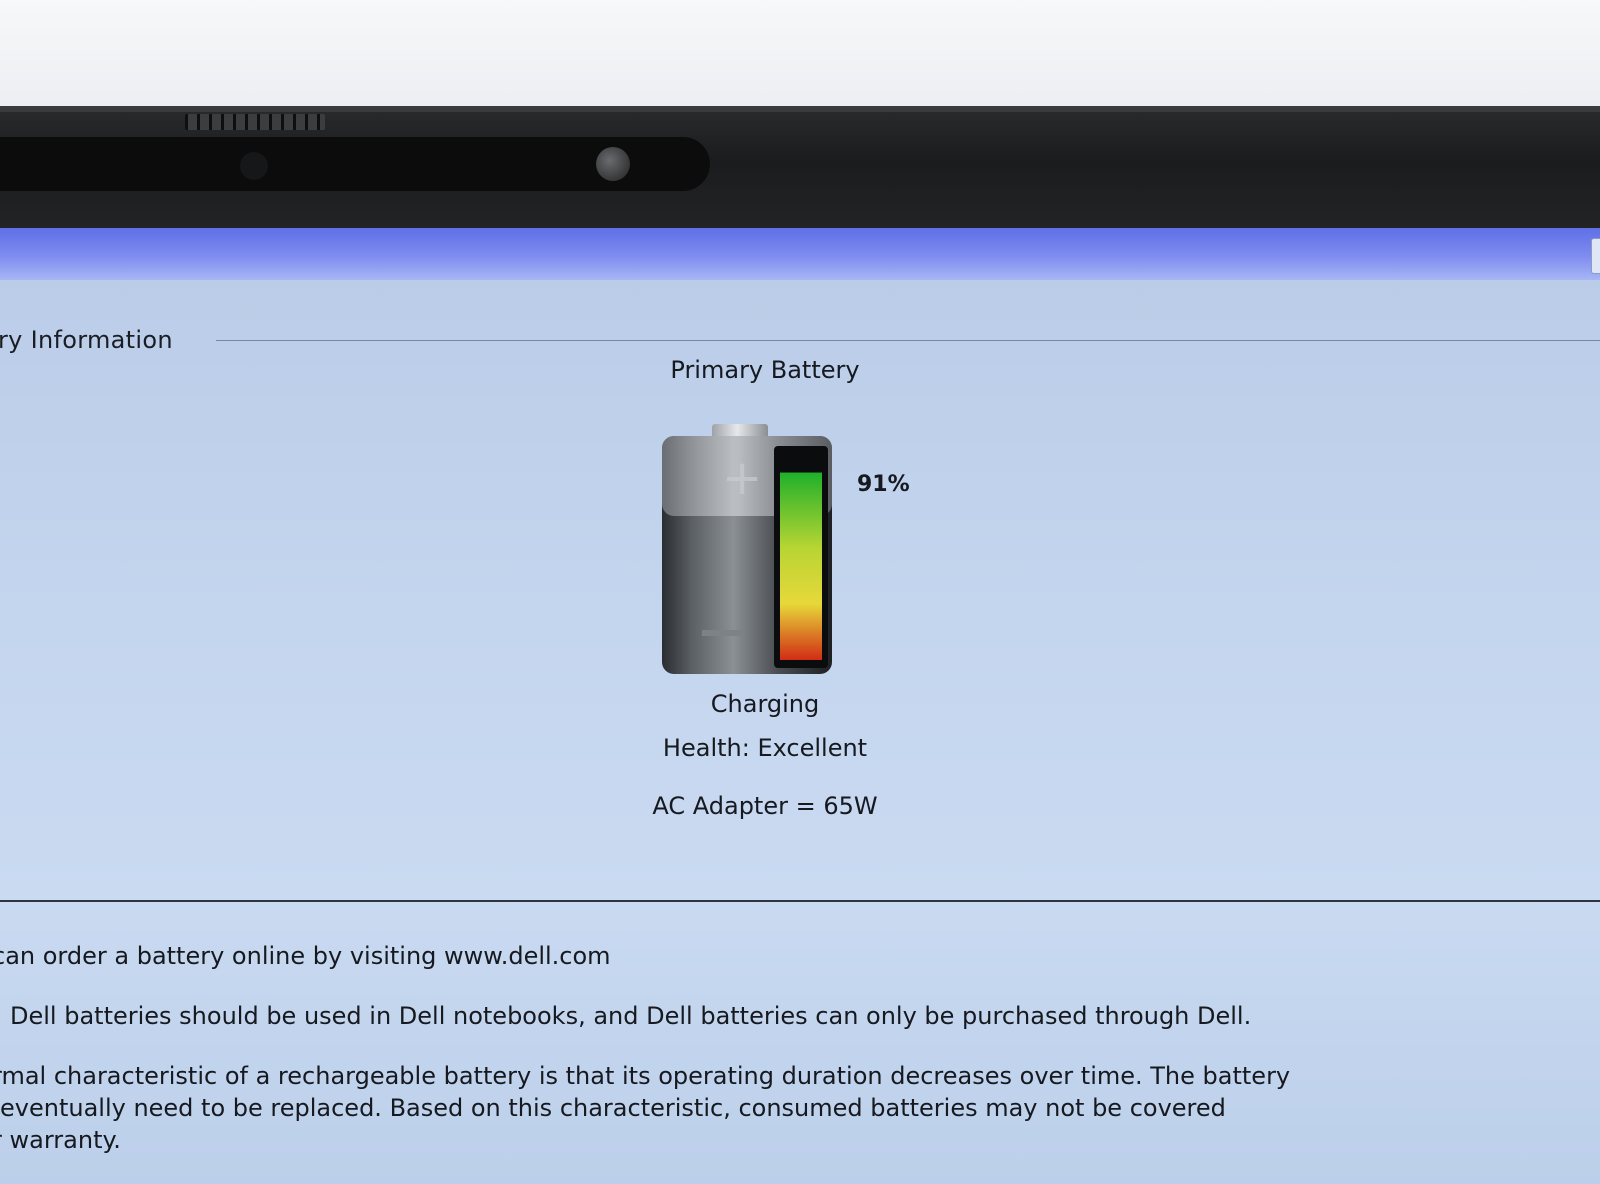 The image size is (1600, 1184). What do you see at coordinates (722, 633) in the screenshot?
I see `minus-icon` at bounding box center [722, 633].